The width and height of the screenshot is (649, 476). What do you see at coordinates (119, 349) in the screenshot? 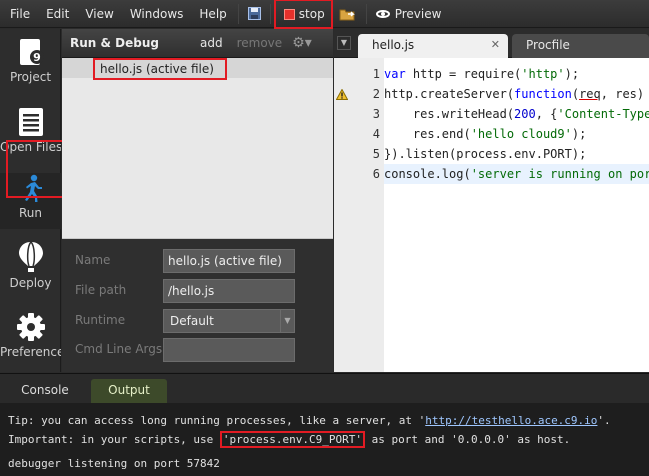
I see `prop-args-label: Cmd Line Args` at bounding box center [119, 349].